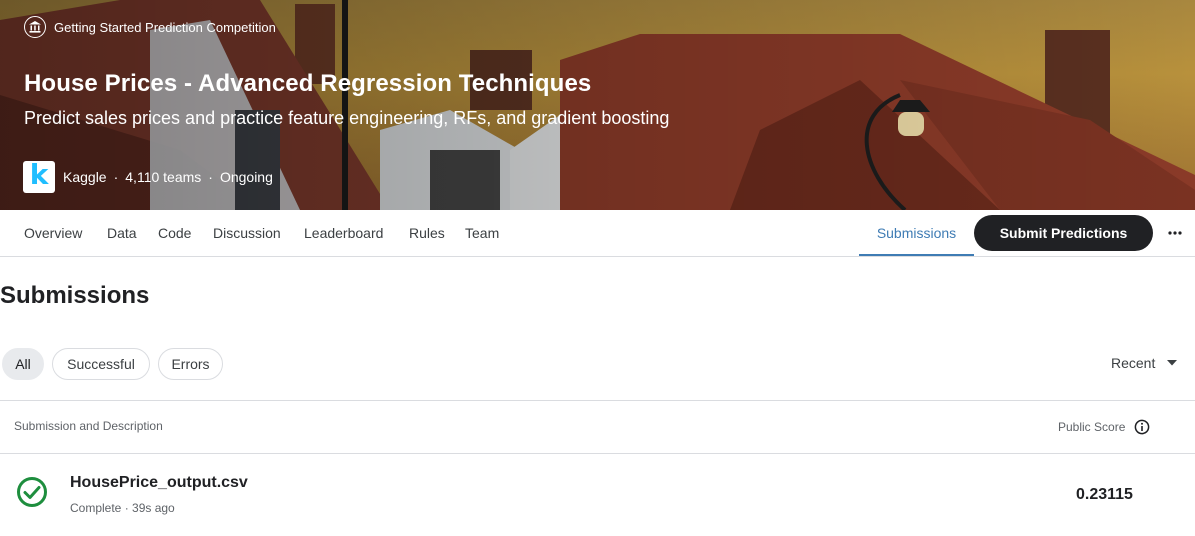 Image resolution: width=1195 pixels, height=536 pixels. Describe the element at coordinates (246, 177) in the screenshot. I see `competition-status: Ongoing` at that location.